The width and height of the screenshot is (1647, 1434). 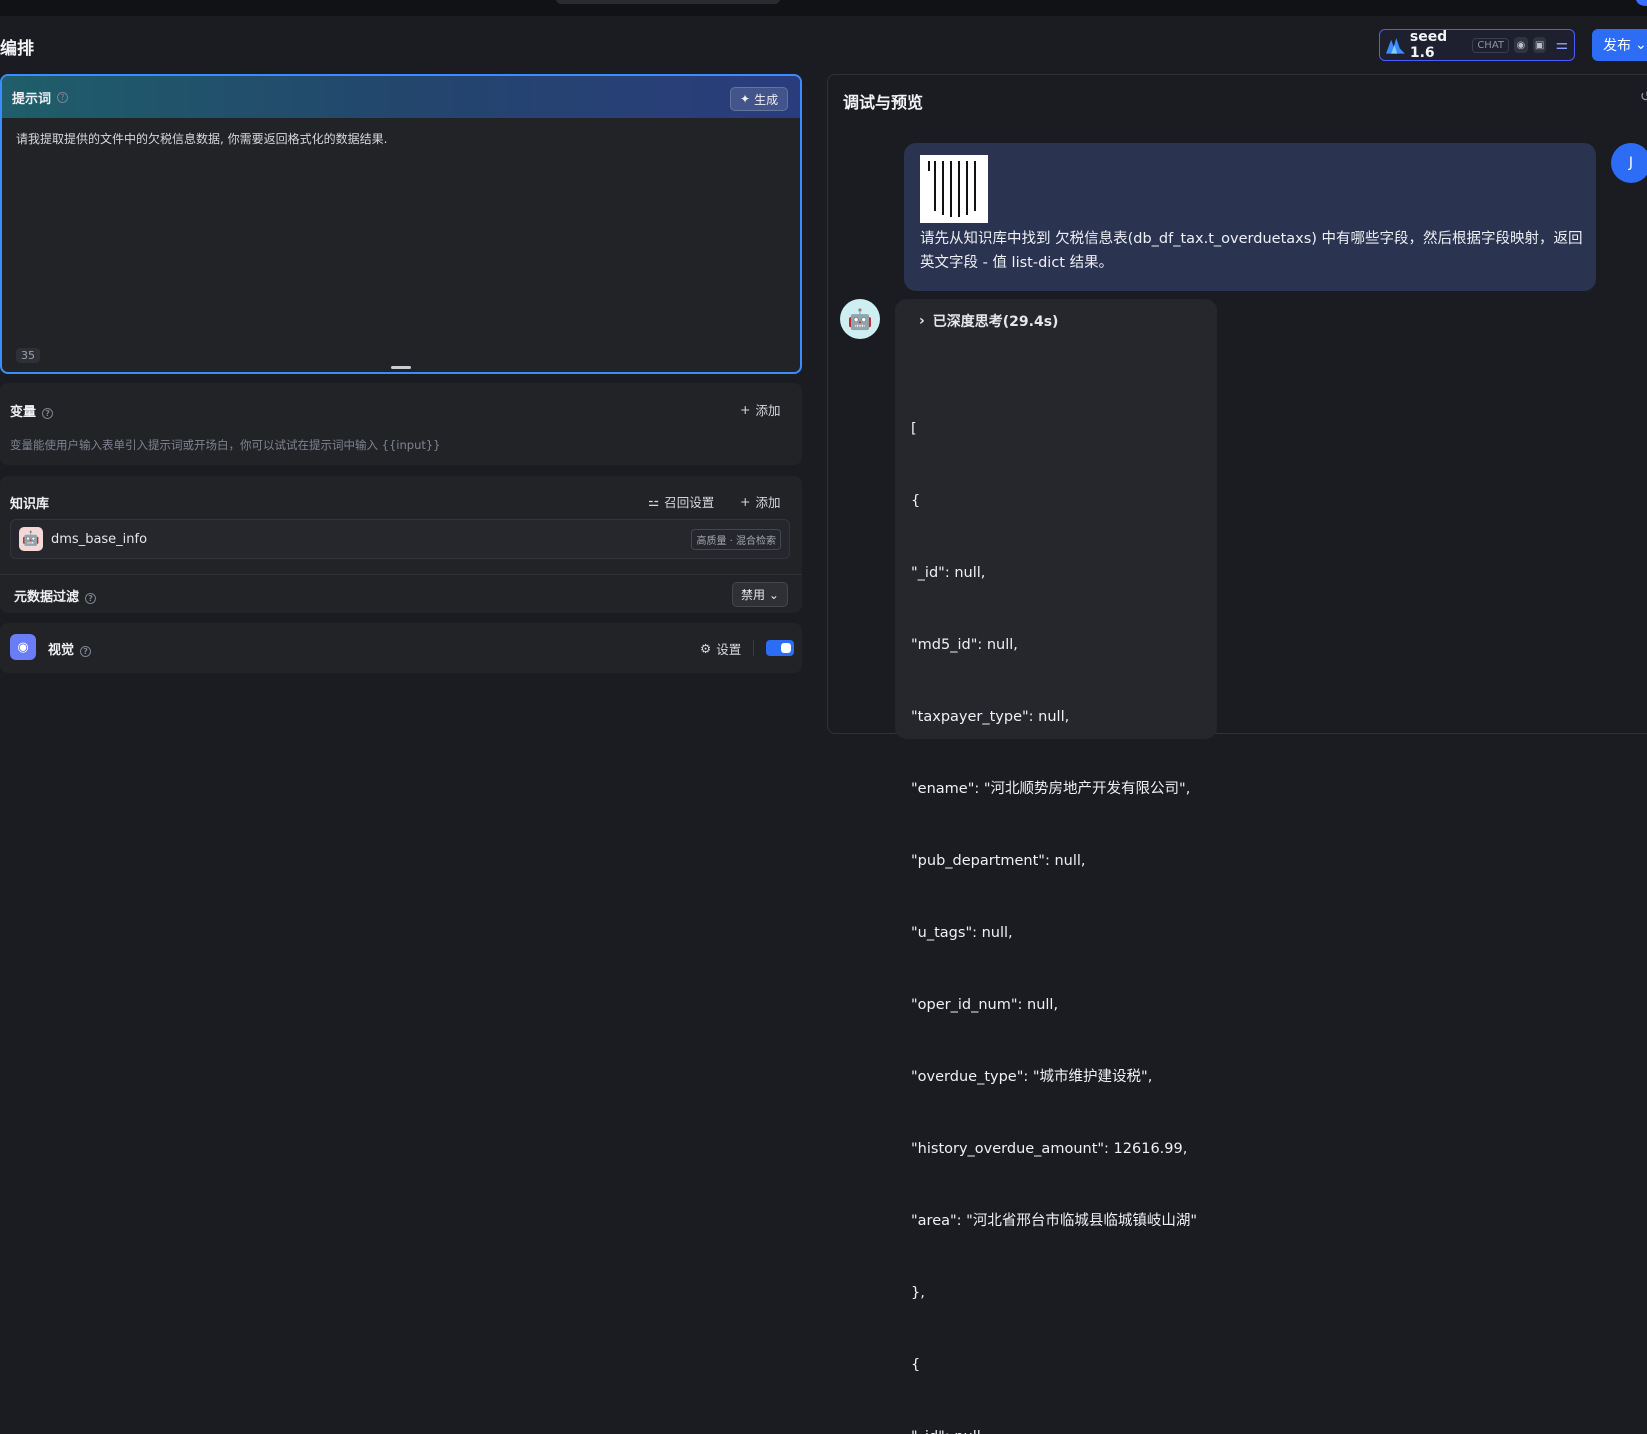 I want to click on reply-line: "history_overdue_amount": 12616.99,, so click(x=1049, y=1149).